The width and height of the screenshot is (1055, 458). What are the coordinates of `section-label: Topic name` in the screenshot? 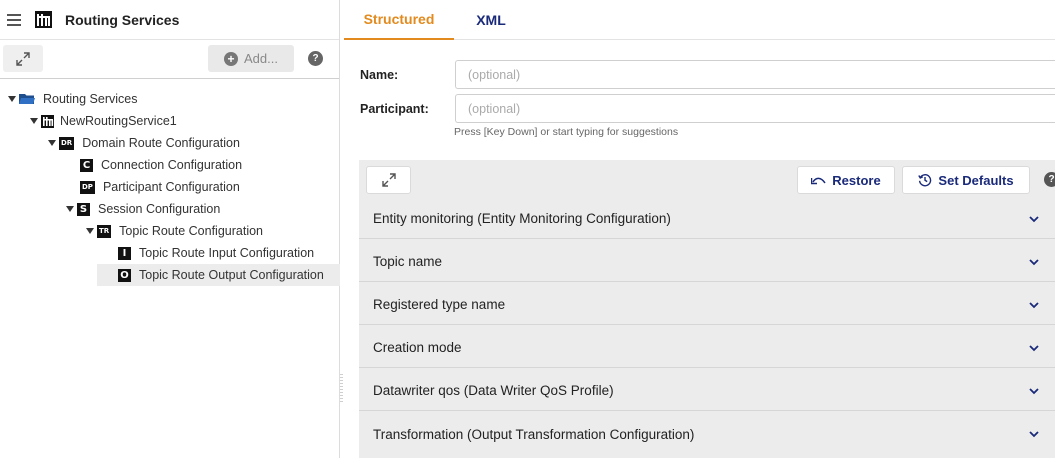 It's located at (408, 261).